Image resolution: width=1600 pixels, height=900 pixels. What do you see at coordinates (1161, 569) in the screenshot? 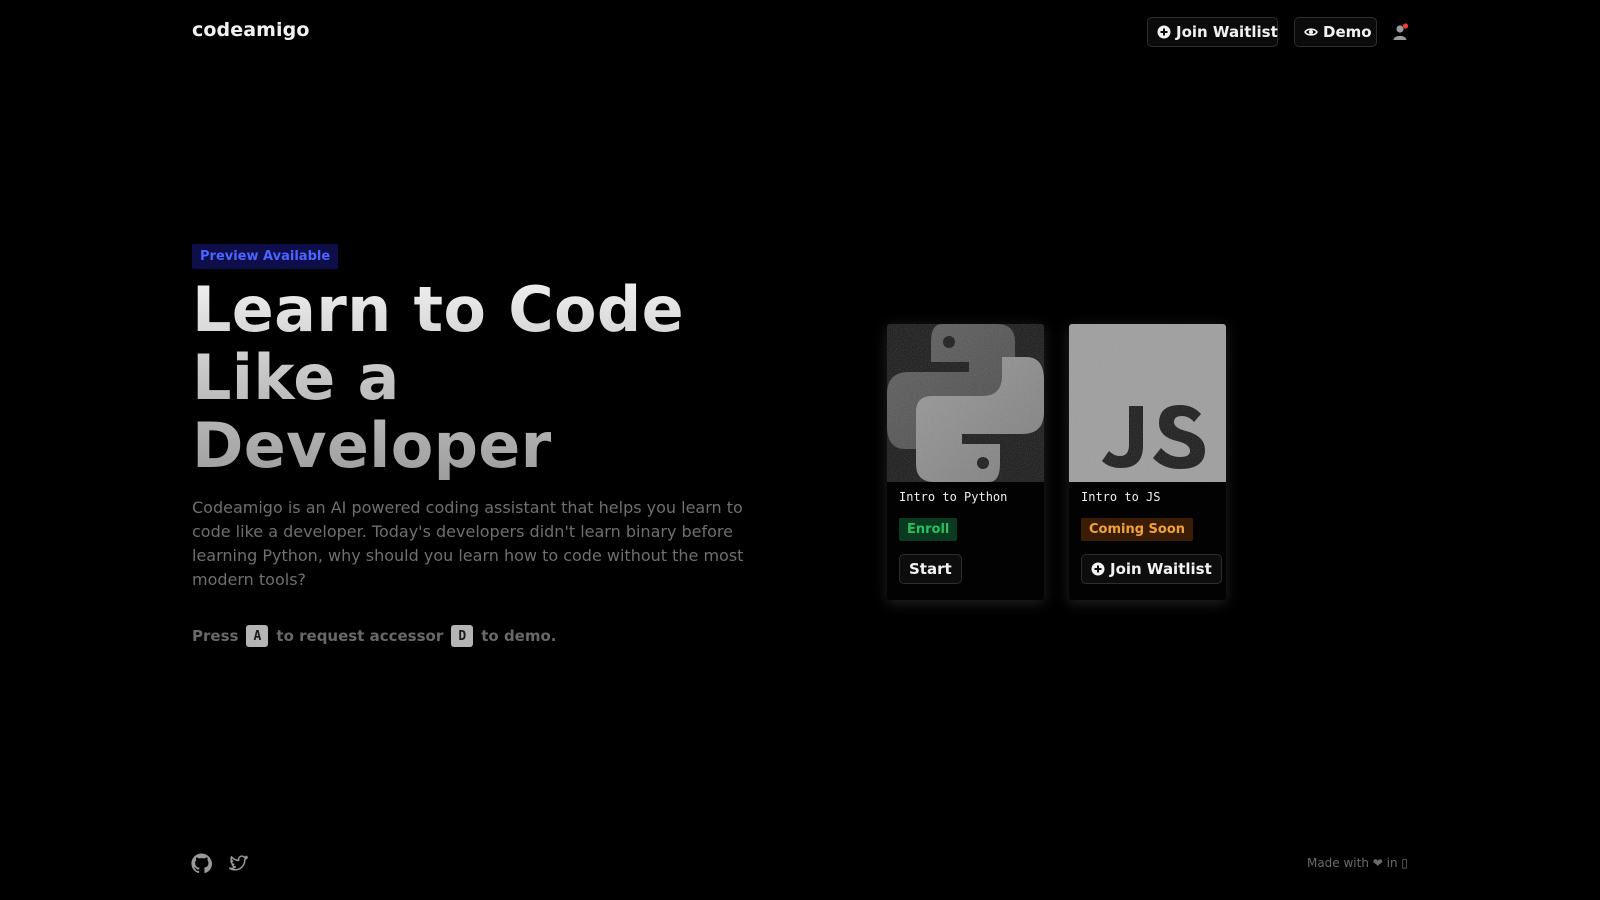
I see `join-waitlist-card-label: Join Waitlist` at bounding box center [1161, 569].